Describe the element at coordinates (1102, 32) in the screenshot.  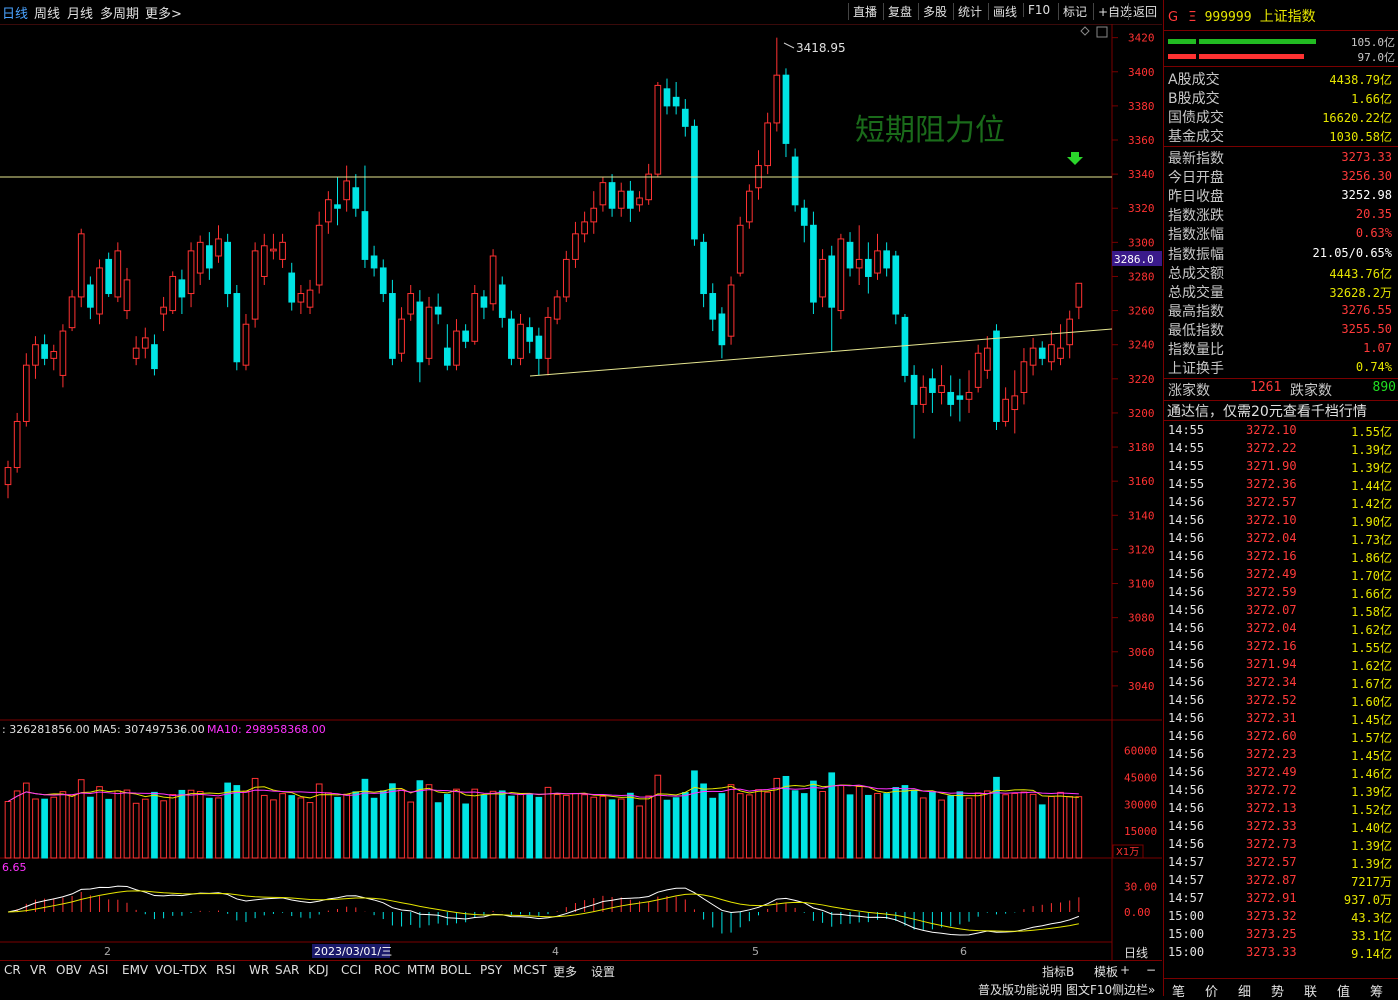
I see `window-icon` at that location.